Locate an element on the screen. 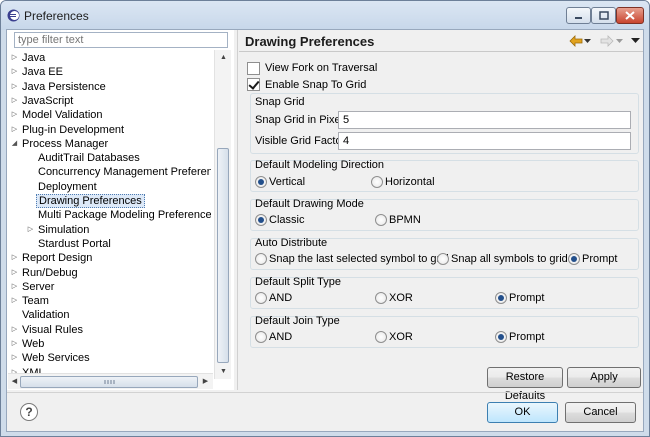 The width and height of the screenshot is (650, 437). scroll-left-icon: ◀ is located at coordinates (14, 381).